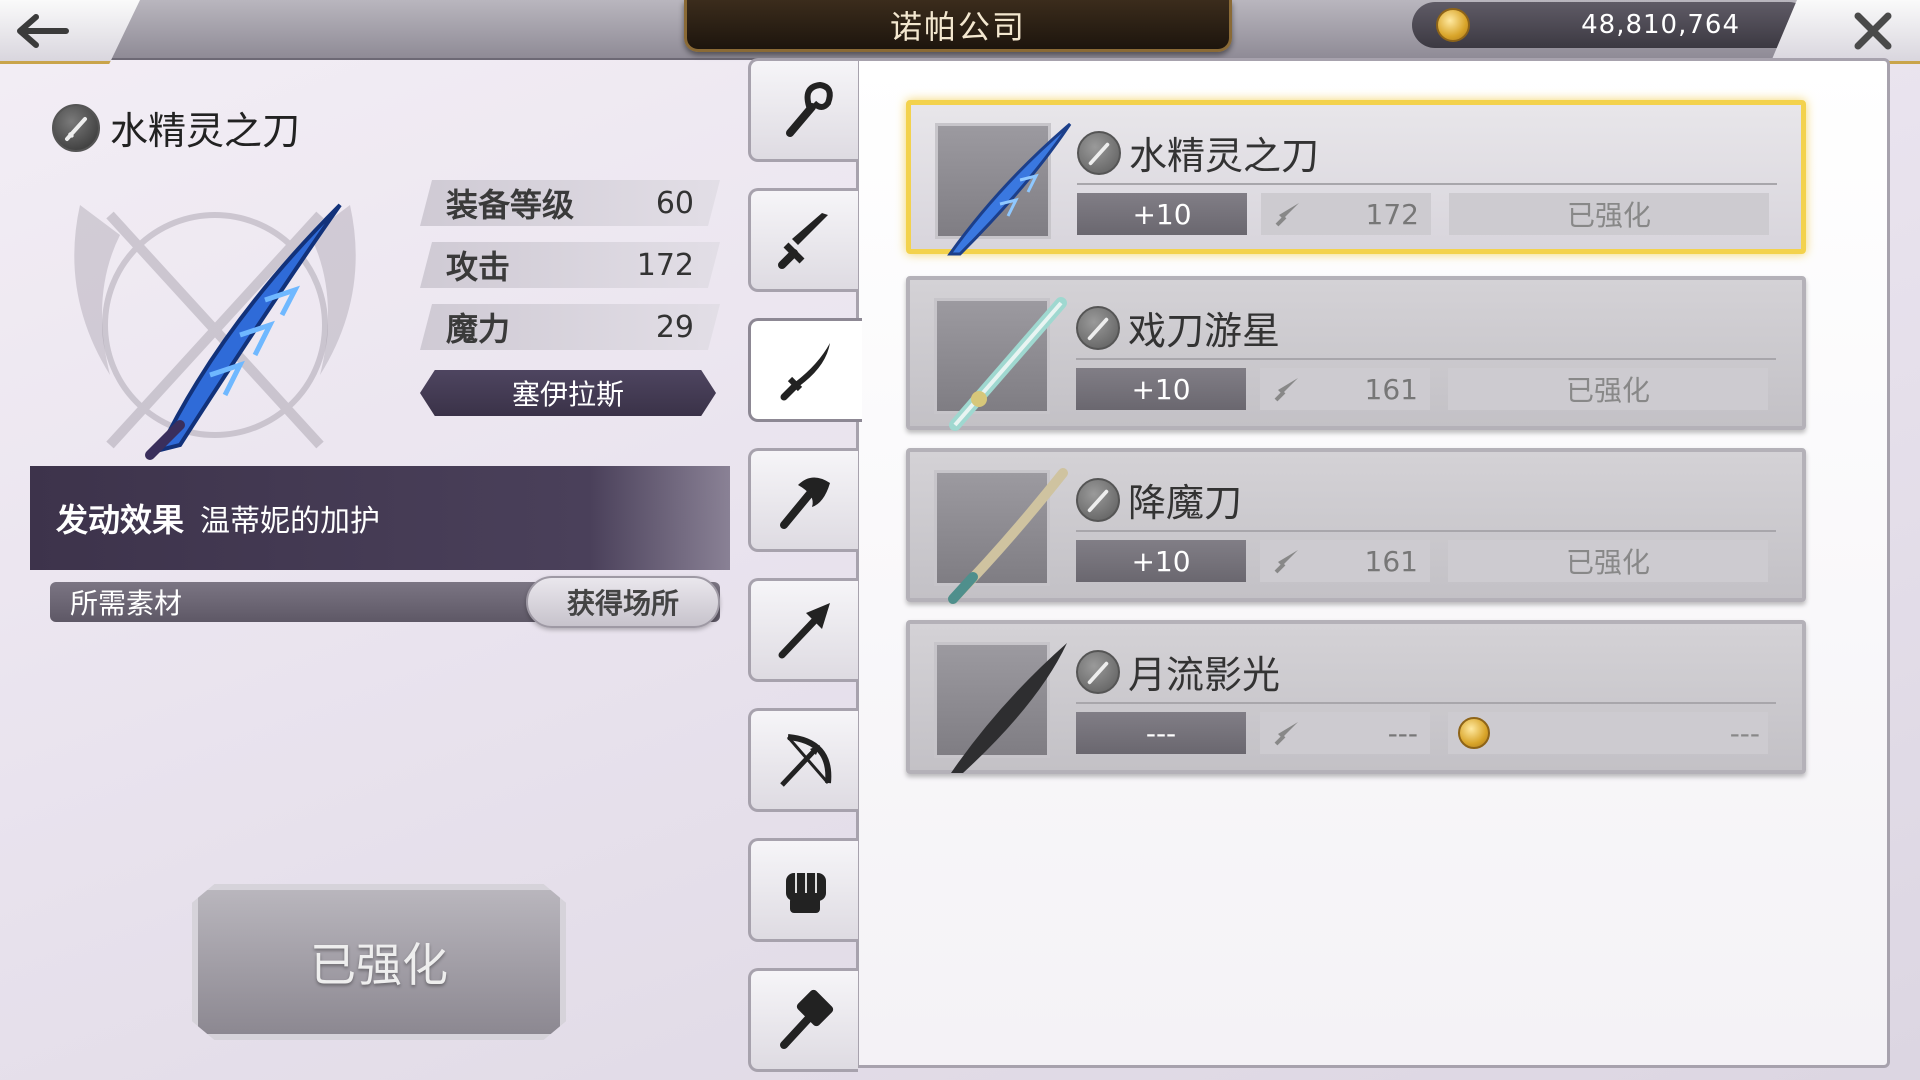 The width and height of the screenshot is (1920, 1080). What do you see at coordinates (806, 1019) in the screenshot?
I see `hammer-icon` at bounding box center [806, 1019].